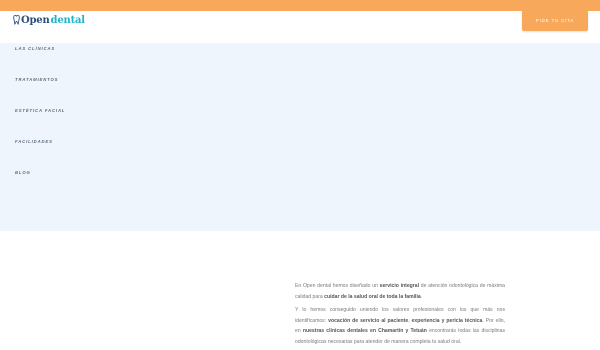  Describe the element at coordinates (555, 21) in the screenshot. I see `book-appointment-button: PIDE TU CITA` at that location.